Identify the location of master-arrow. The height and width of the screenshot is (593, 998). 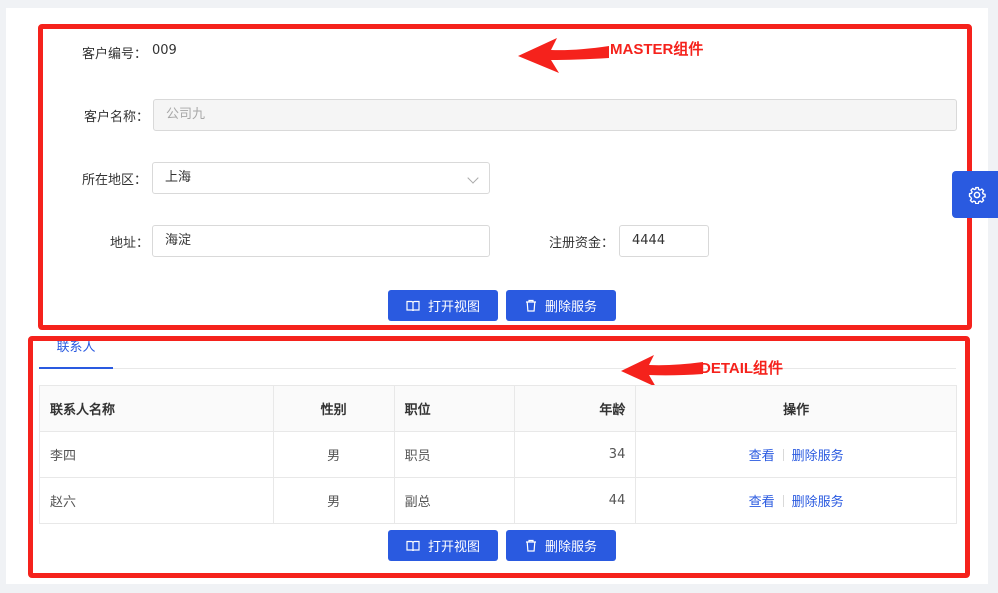
(563, 55).